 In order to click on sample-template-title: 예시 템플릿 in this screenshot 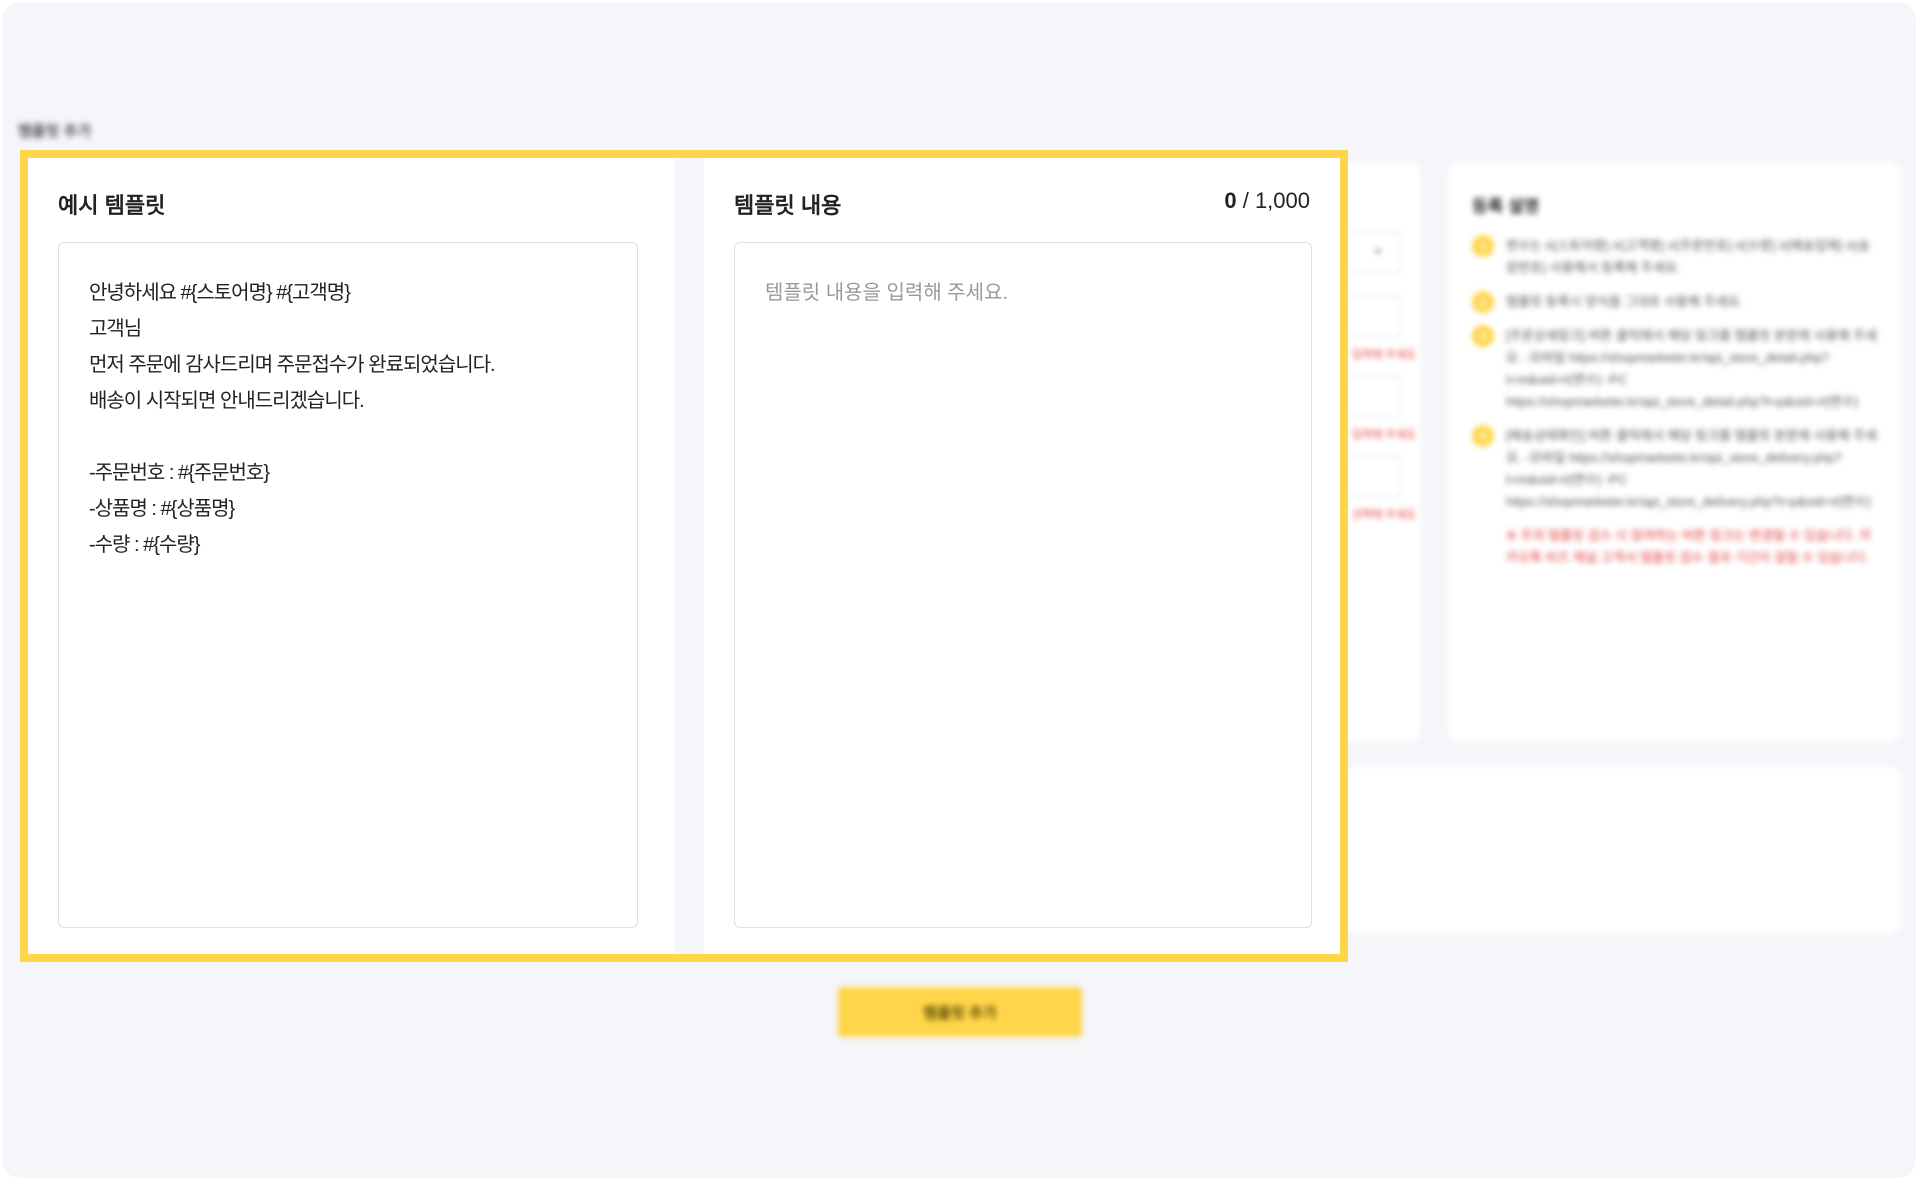, I will do `click(112, 205)`.